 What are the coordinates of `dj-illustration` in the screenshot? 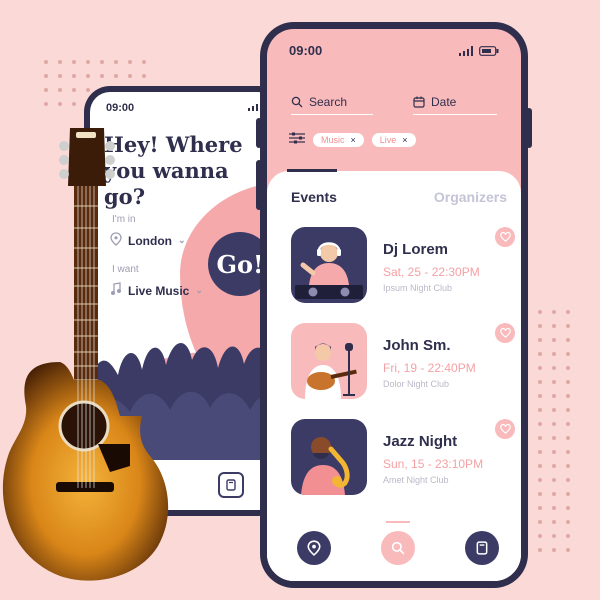 It's located at (329, 265).